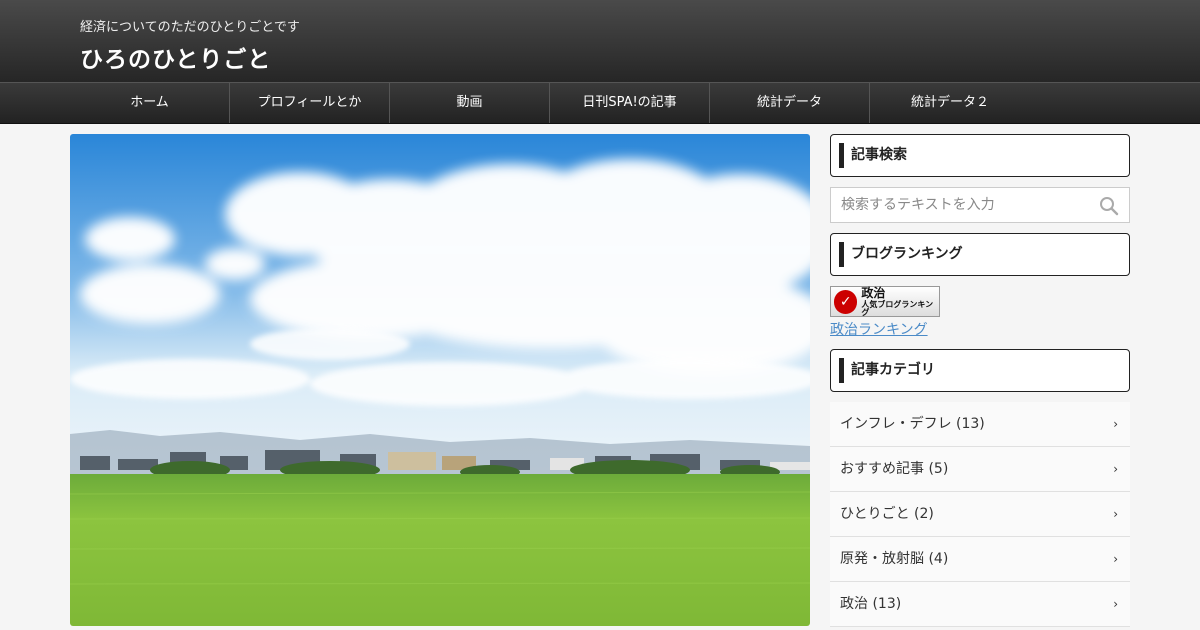 The image size is (1200, 630). I want to click on nav-item-statistics-2: 統計データ２, so click(950, 103).